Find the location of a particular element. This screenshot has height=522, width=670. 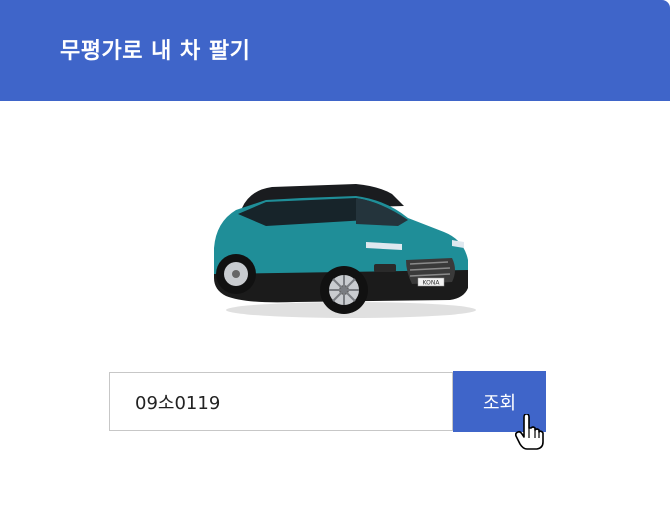

car-number-input is located at coordinates (281, 401).